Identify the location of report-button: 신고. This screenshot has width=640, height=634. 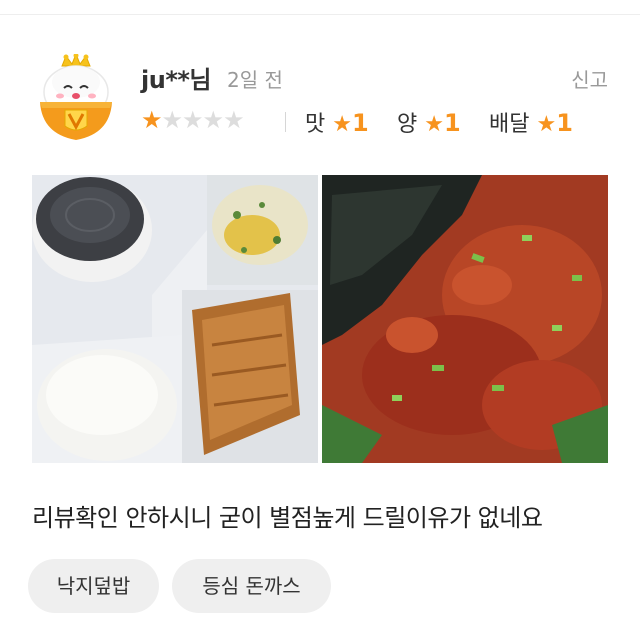
(589, 78).